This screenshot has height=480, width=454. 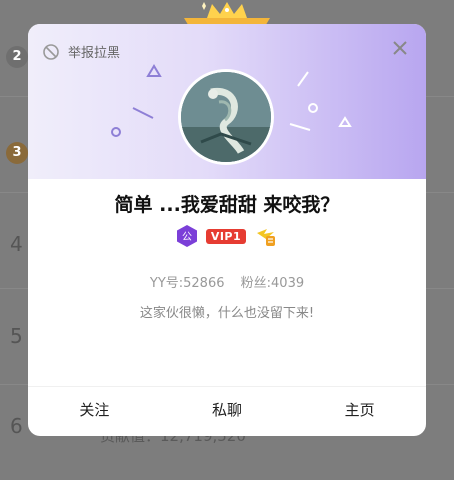 I want to click on silver-medal-icon: 2, so click(x=17, y=57).